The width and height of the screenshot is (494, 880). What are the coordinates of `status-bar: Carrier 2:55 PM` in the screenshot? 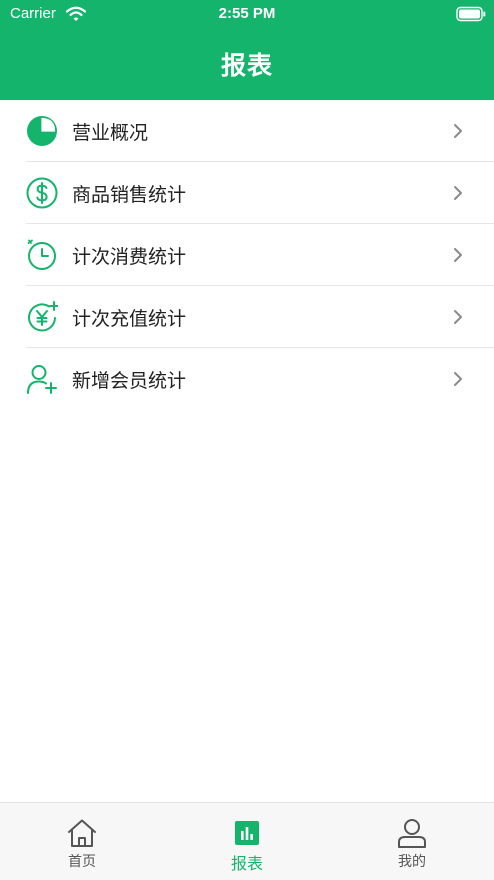 It's located at (247, 15).